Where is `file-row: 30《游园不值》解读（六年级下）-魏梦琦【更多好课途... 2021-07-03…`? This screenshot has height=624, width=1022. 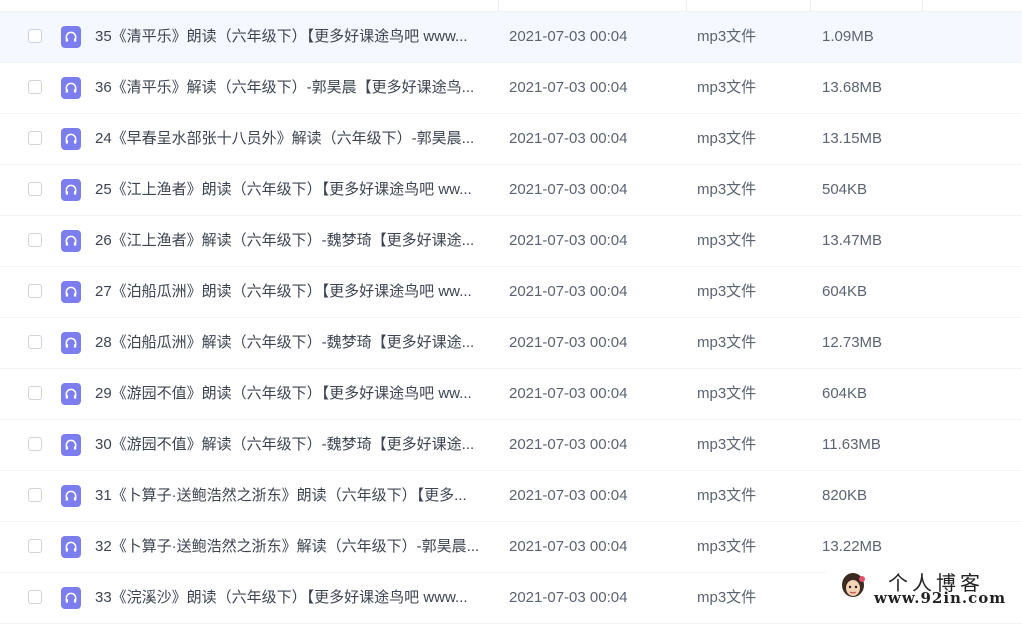 file-row: 30《游园不值》解读（六年级下）-魏梦琦【更多好课途... 2021-07-03… is located at coordinates (511, 445).